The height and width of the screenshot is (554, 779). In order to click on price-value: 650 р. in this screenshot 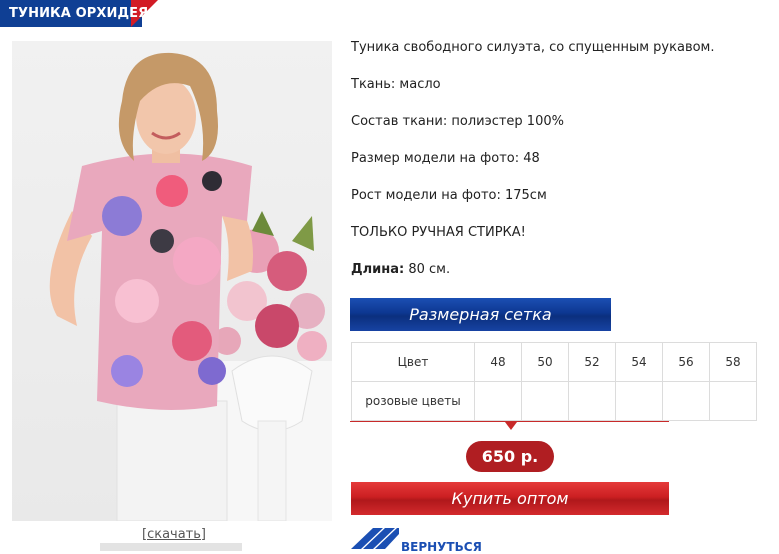, I will do `click(510, 456)`.